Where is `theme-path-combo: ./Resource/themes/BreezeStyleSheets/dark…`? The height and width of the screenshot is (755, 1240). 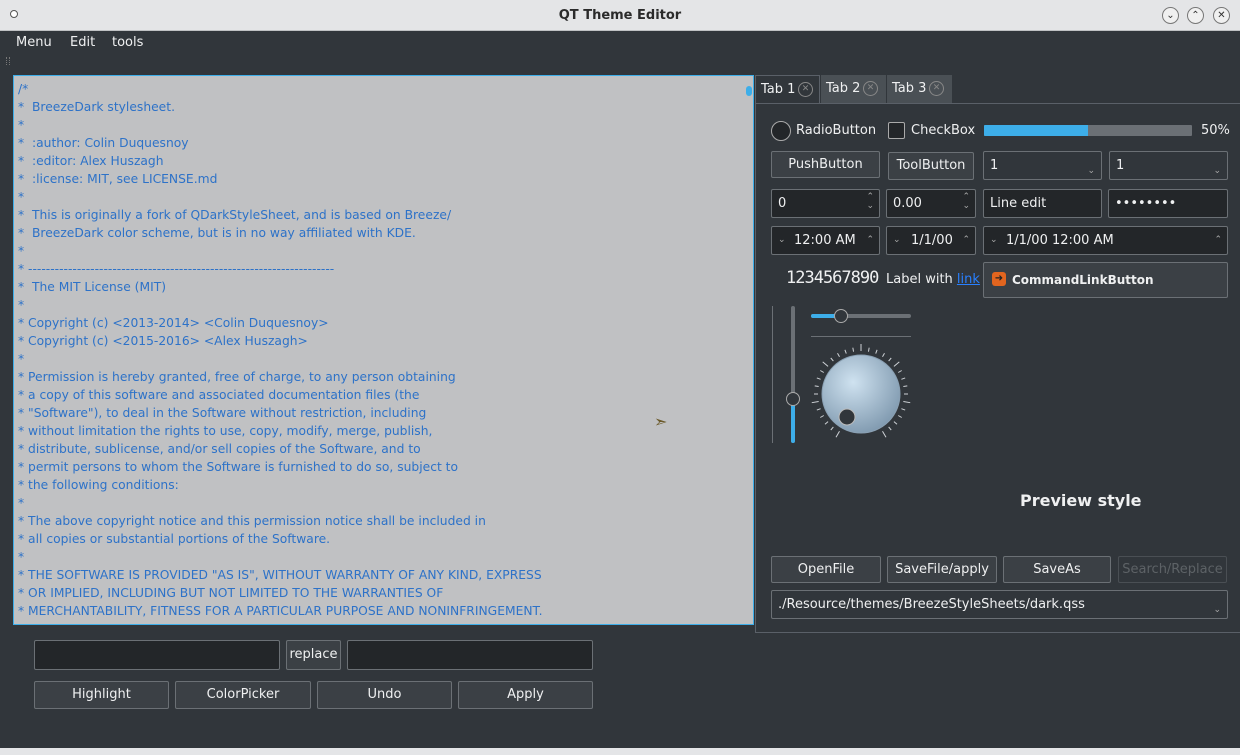 theme-path-combo: ./Resource/themes/BreezeStyleSheets/dark… is located at coordinates (999, 604).